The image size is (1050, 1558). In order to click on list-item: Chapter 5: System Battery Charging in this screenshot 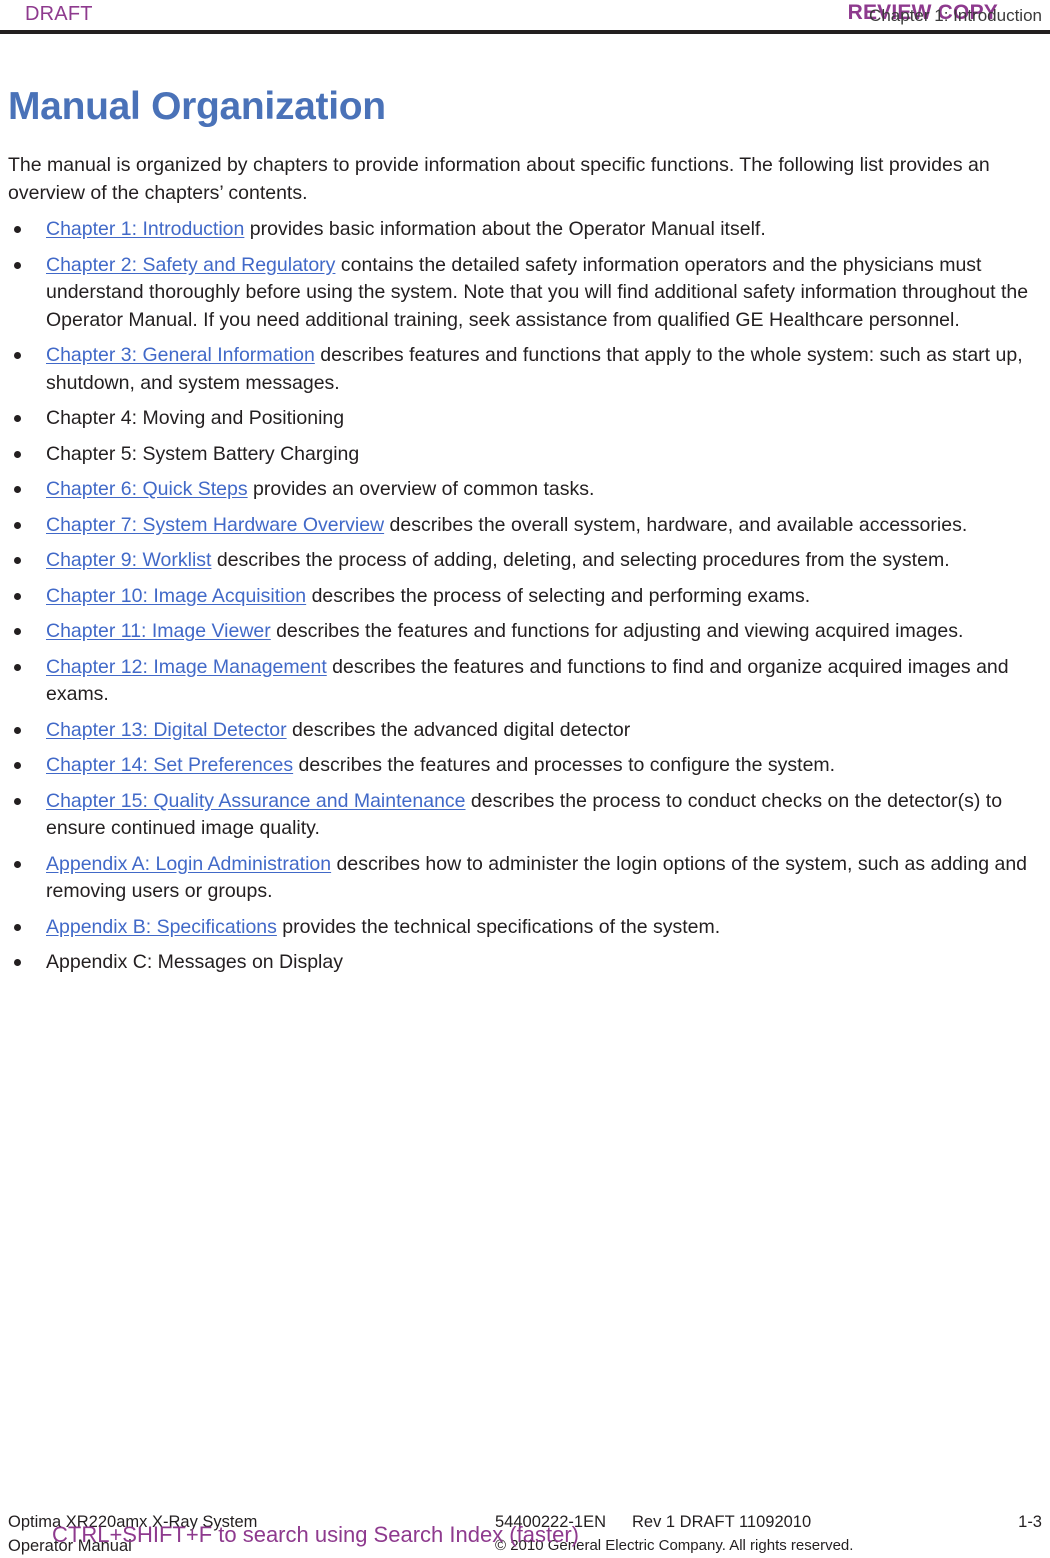, I will do `click(525, 455)`.